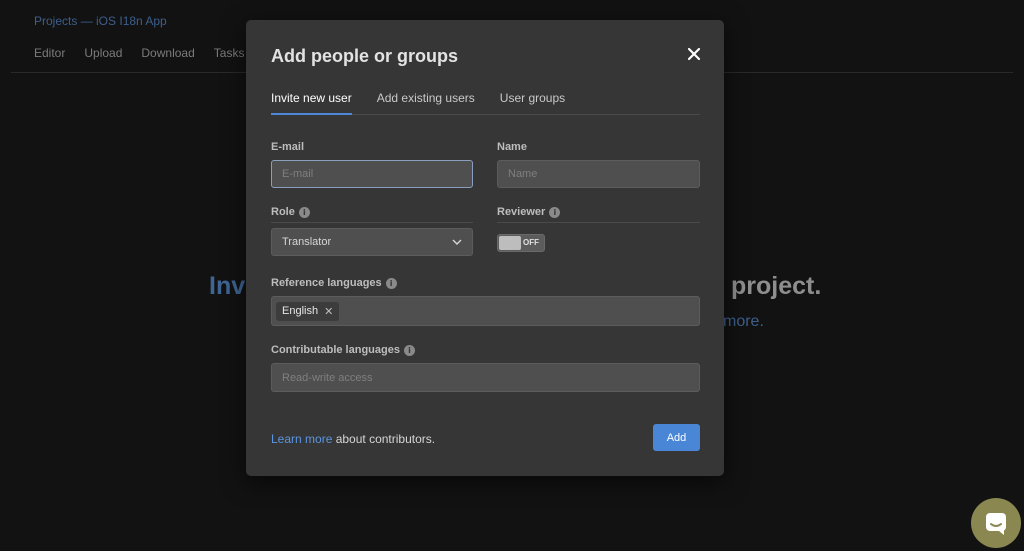 The height and width of the screenshot is (551, 1024). I want to click on reviewer-toggle: OFF, so click(521, 243).